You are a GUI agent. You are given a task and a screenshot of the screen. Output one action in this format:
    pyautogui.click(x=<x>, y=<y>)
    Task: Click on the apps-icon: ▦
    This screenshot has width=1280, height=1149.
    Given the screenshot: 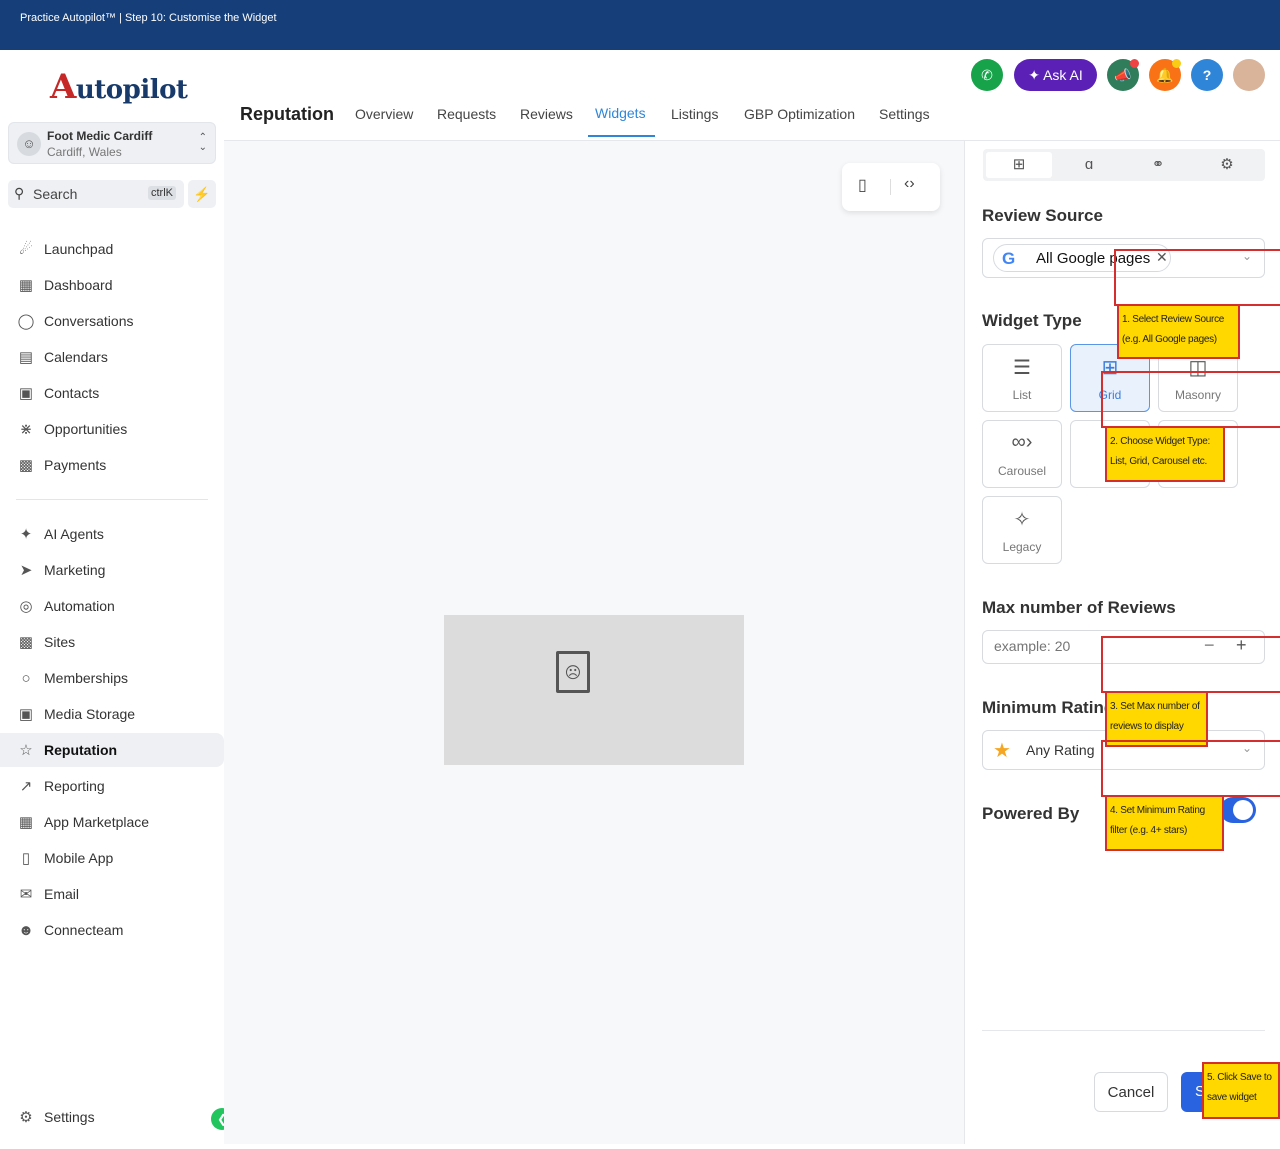 What is the action you would take?
    pyautogui.click(x=26, y=822)
    